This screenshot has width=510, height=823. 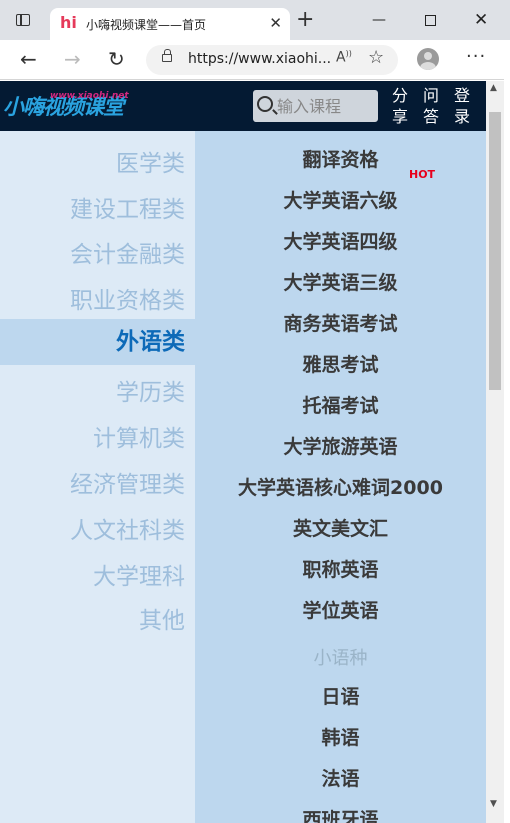 What do you see at coordinates (23, 20) in the screenshot?
I see `tabs-icon` at bounding box center [23, 20].